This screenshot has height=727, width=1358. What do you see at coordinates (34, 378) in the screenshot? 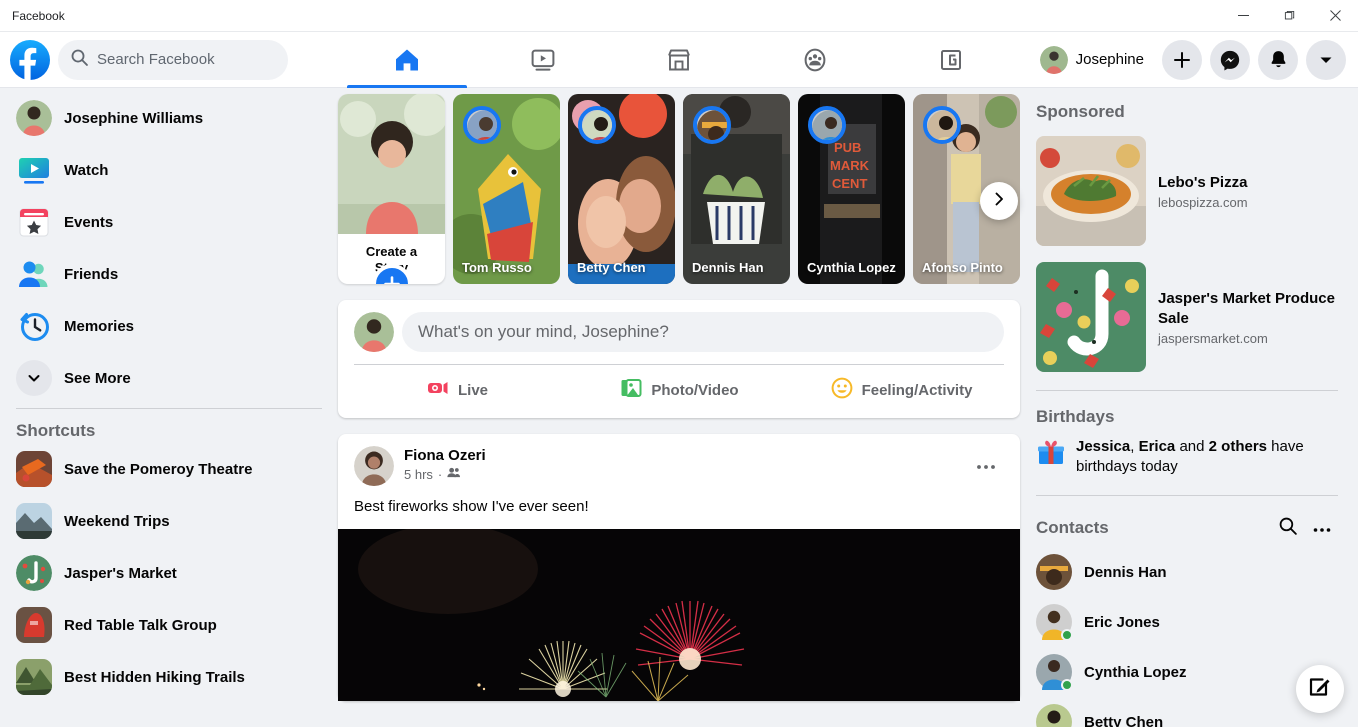
I see `chevron-down-icon` at bounding box center [34, 378].